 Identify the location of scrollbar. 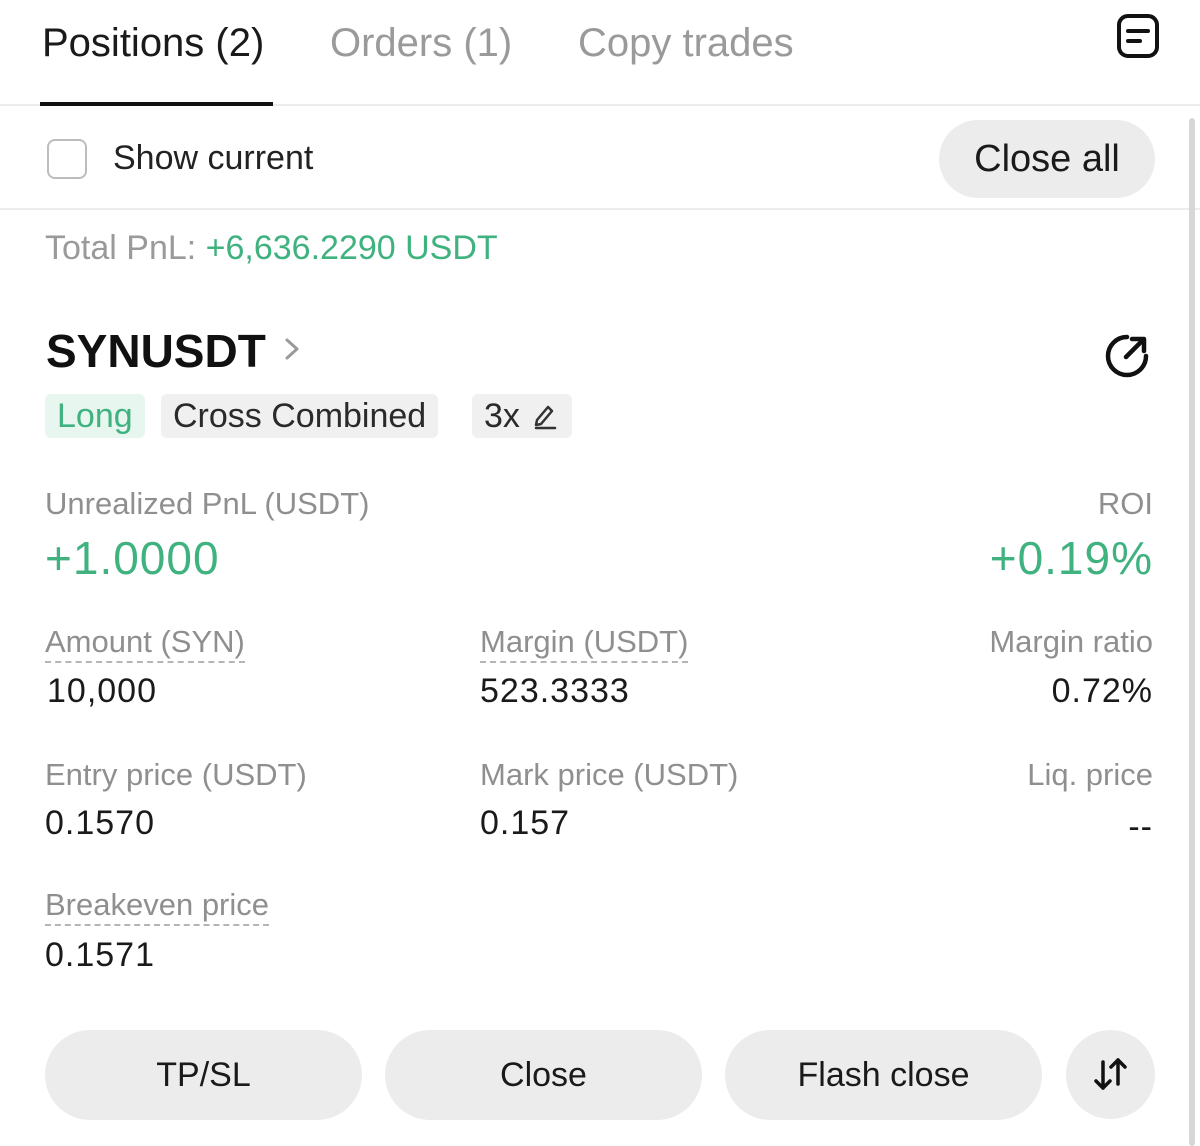
(1193, 632).